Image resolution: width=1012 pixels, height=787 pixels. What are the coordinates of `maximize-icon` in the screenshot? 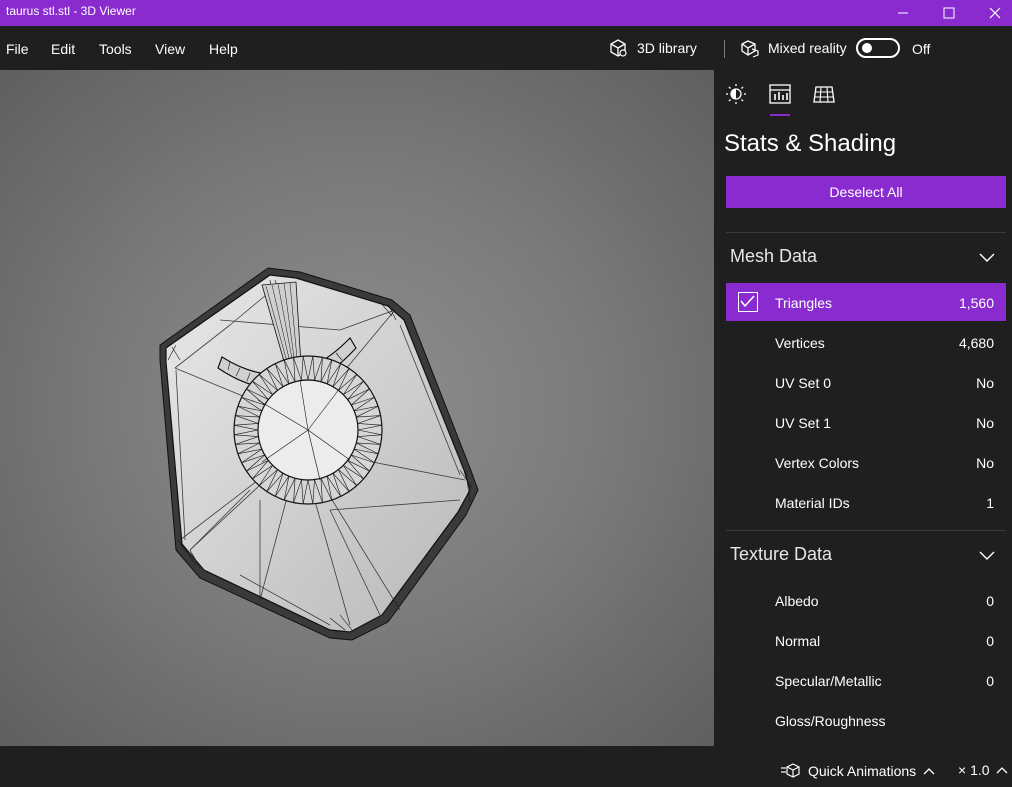 It's located at (949, 13).